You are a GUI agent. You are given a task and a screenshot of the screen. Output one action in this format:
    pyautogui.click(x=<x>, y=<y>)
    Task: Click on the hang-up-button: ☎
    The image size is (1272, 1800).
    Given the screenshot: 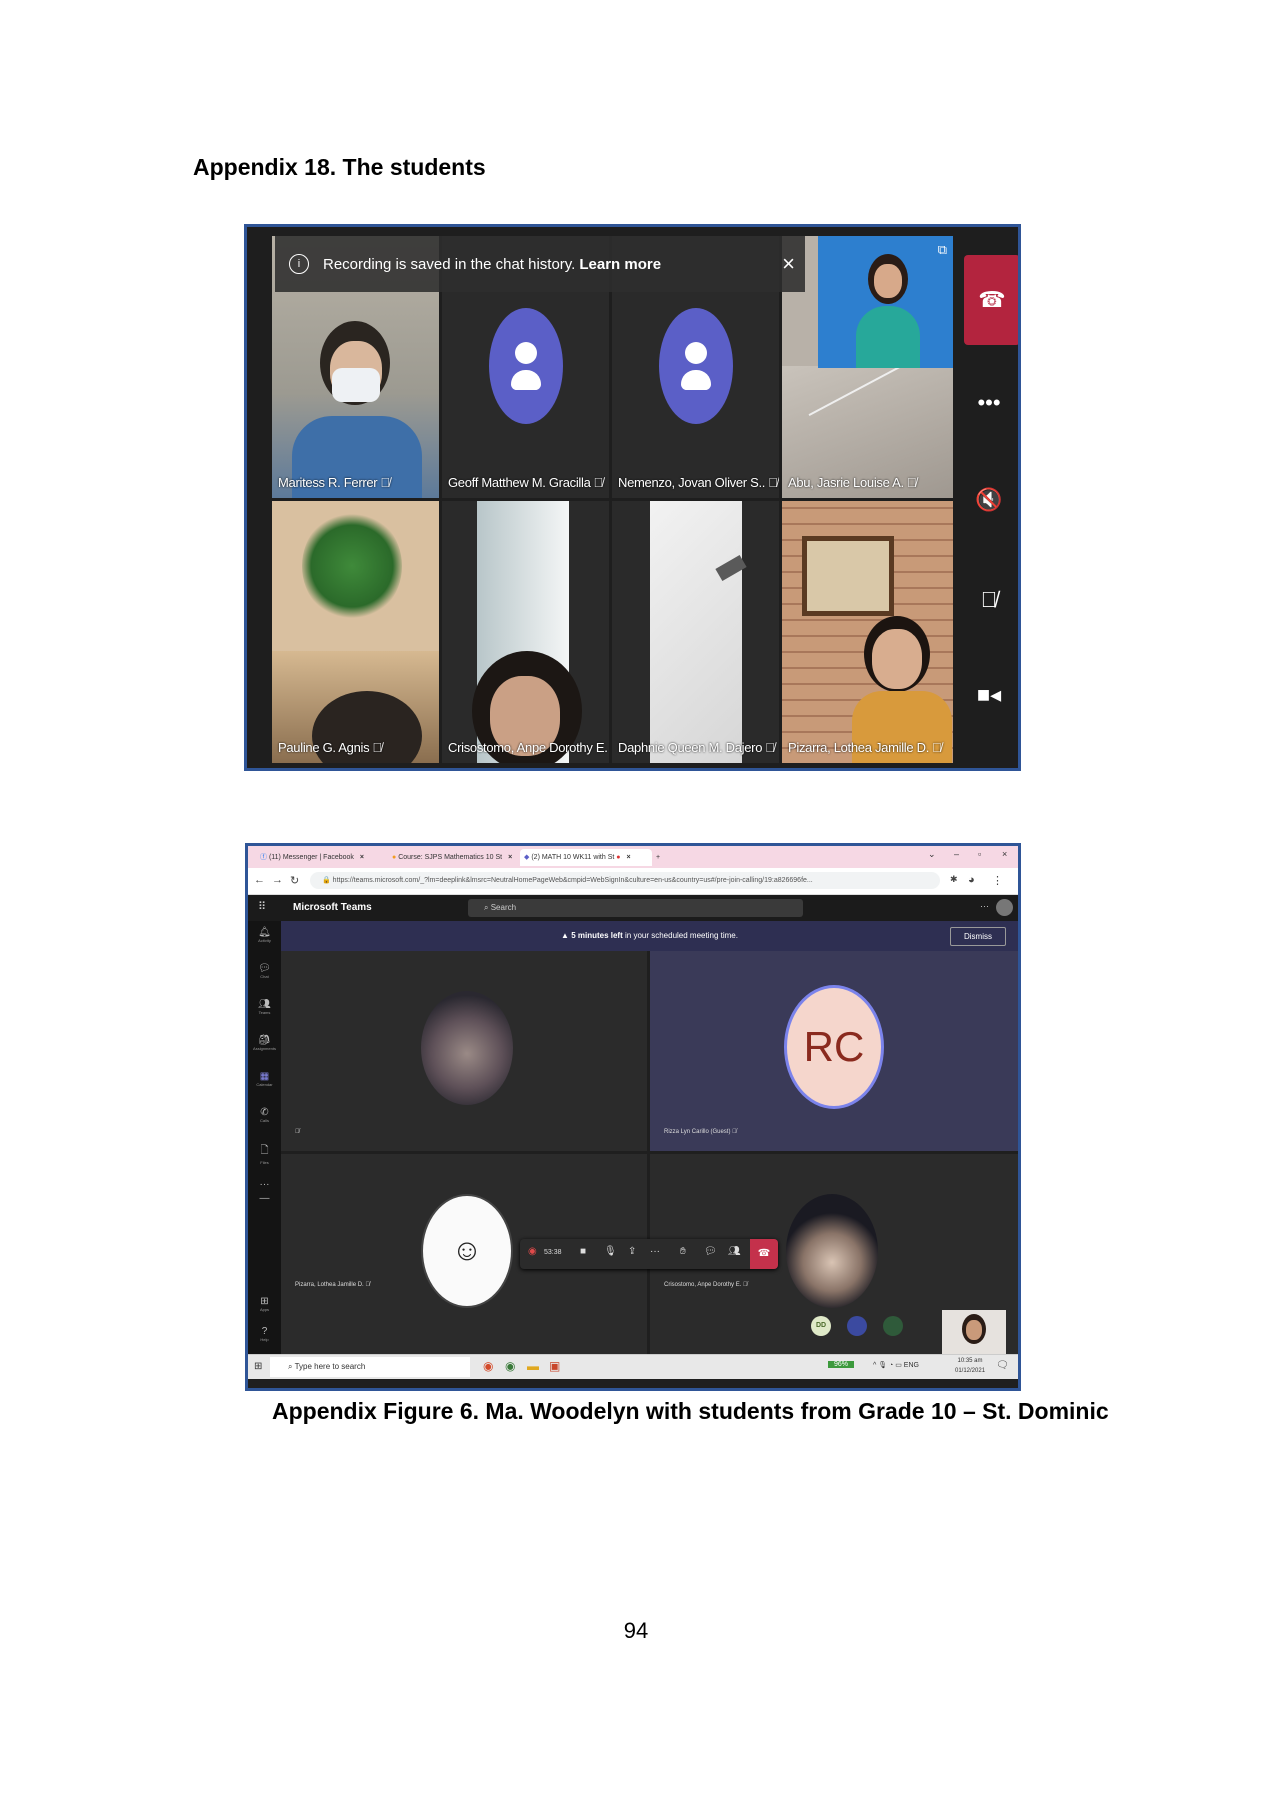 What is the action you would take?
    pyautogui.click(x=991, y=300)
    